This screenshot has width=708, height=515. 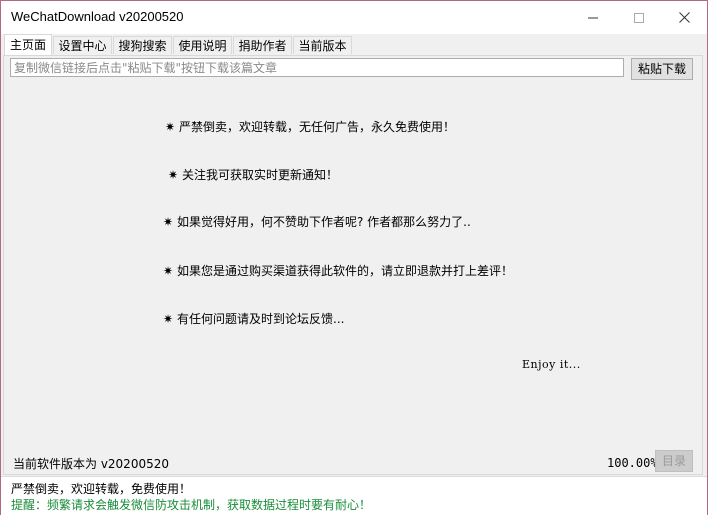 What do you see at coordinates (354, 44) in the screenshot?
I see `tab-strip: 主页面 设置中心 搜狗搜索 使用说明 捐助作者 当前版本` at bounding box center [354, 44].